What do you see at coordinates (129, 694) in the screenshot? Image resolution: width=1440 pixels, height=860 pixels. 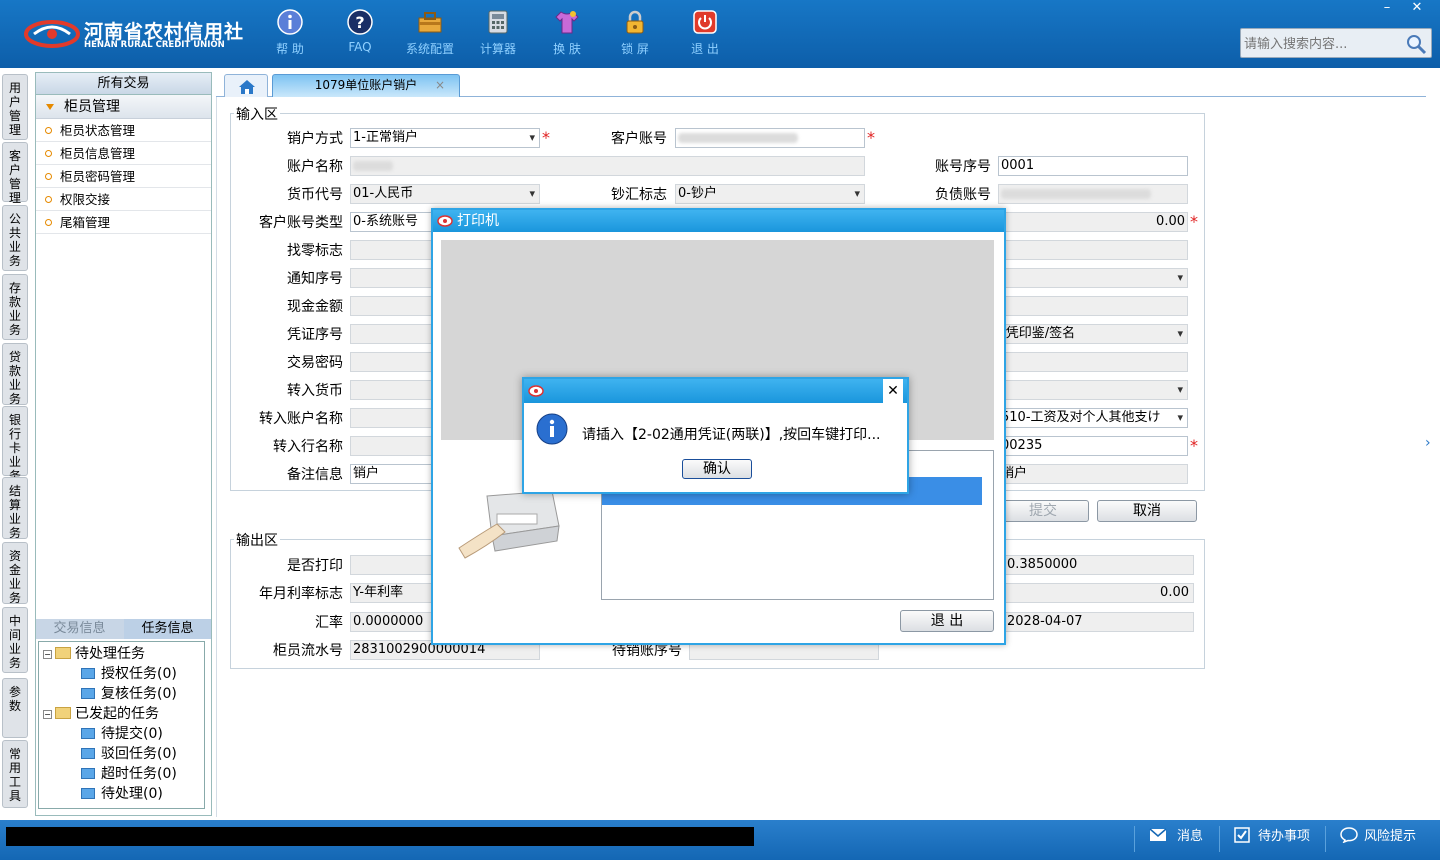 I see `tree-node-review: 复核任务(0)` at bounding box center [129, 694].